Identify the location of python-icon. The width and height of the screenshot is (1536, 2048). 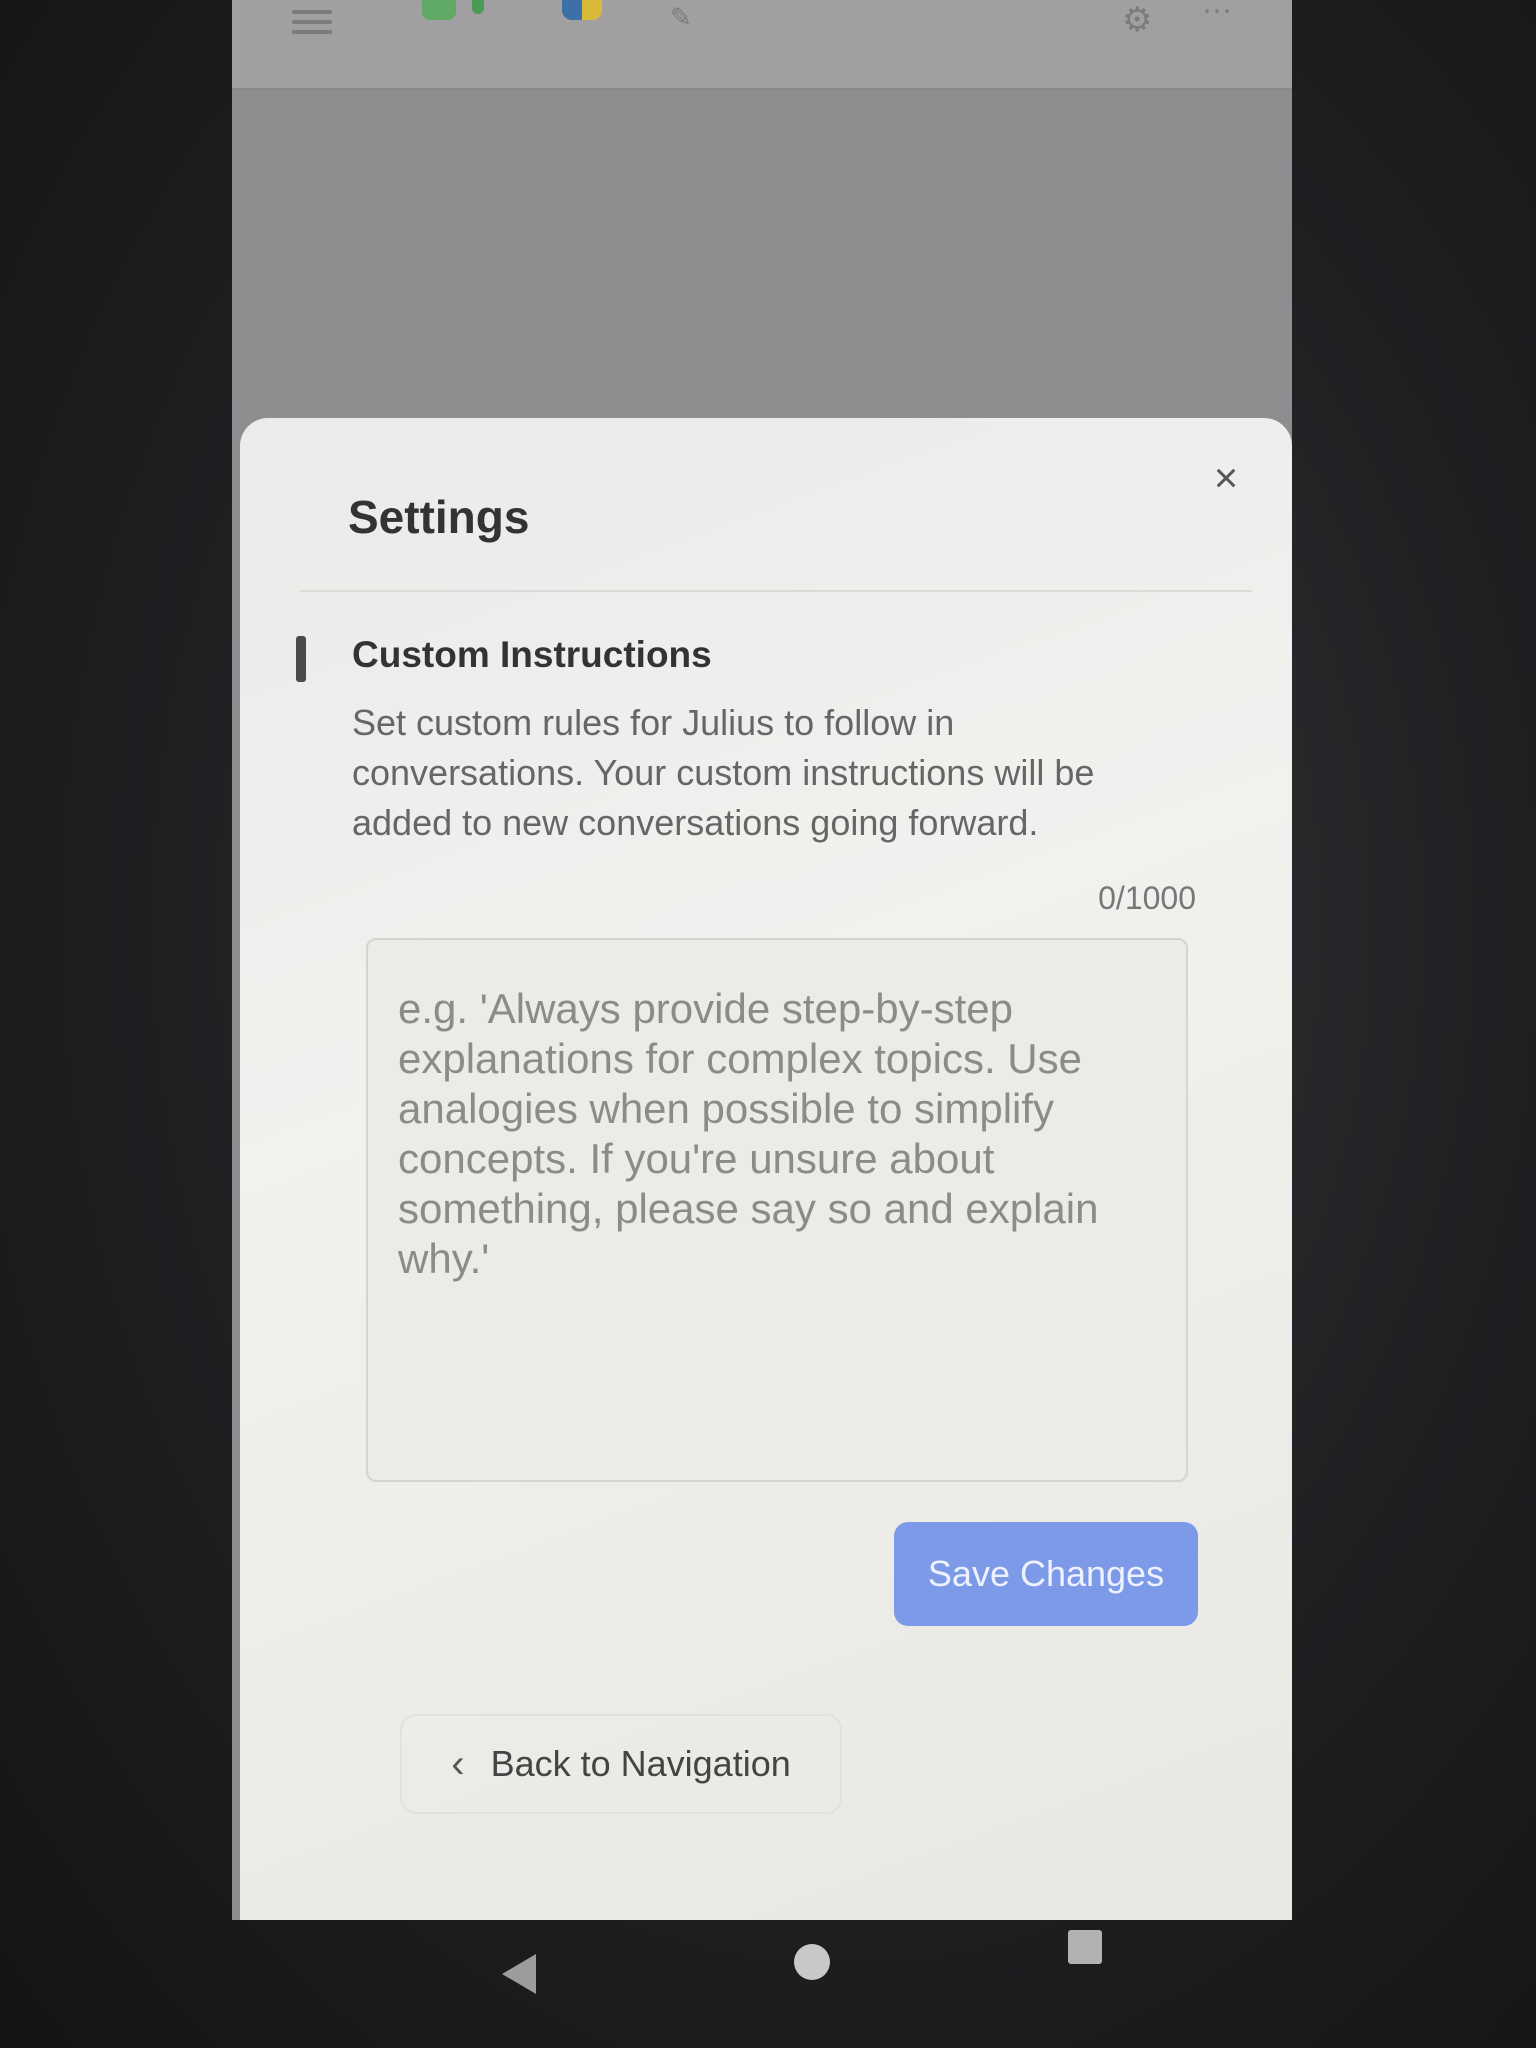
(582, 10).